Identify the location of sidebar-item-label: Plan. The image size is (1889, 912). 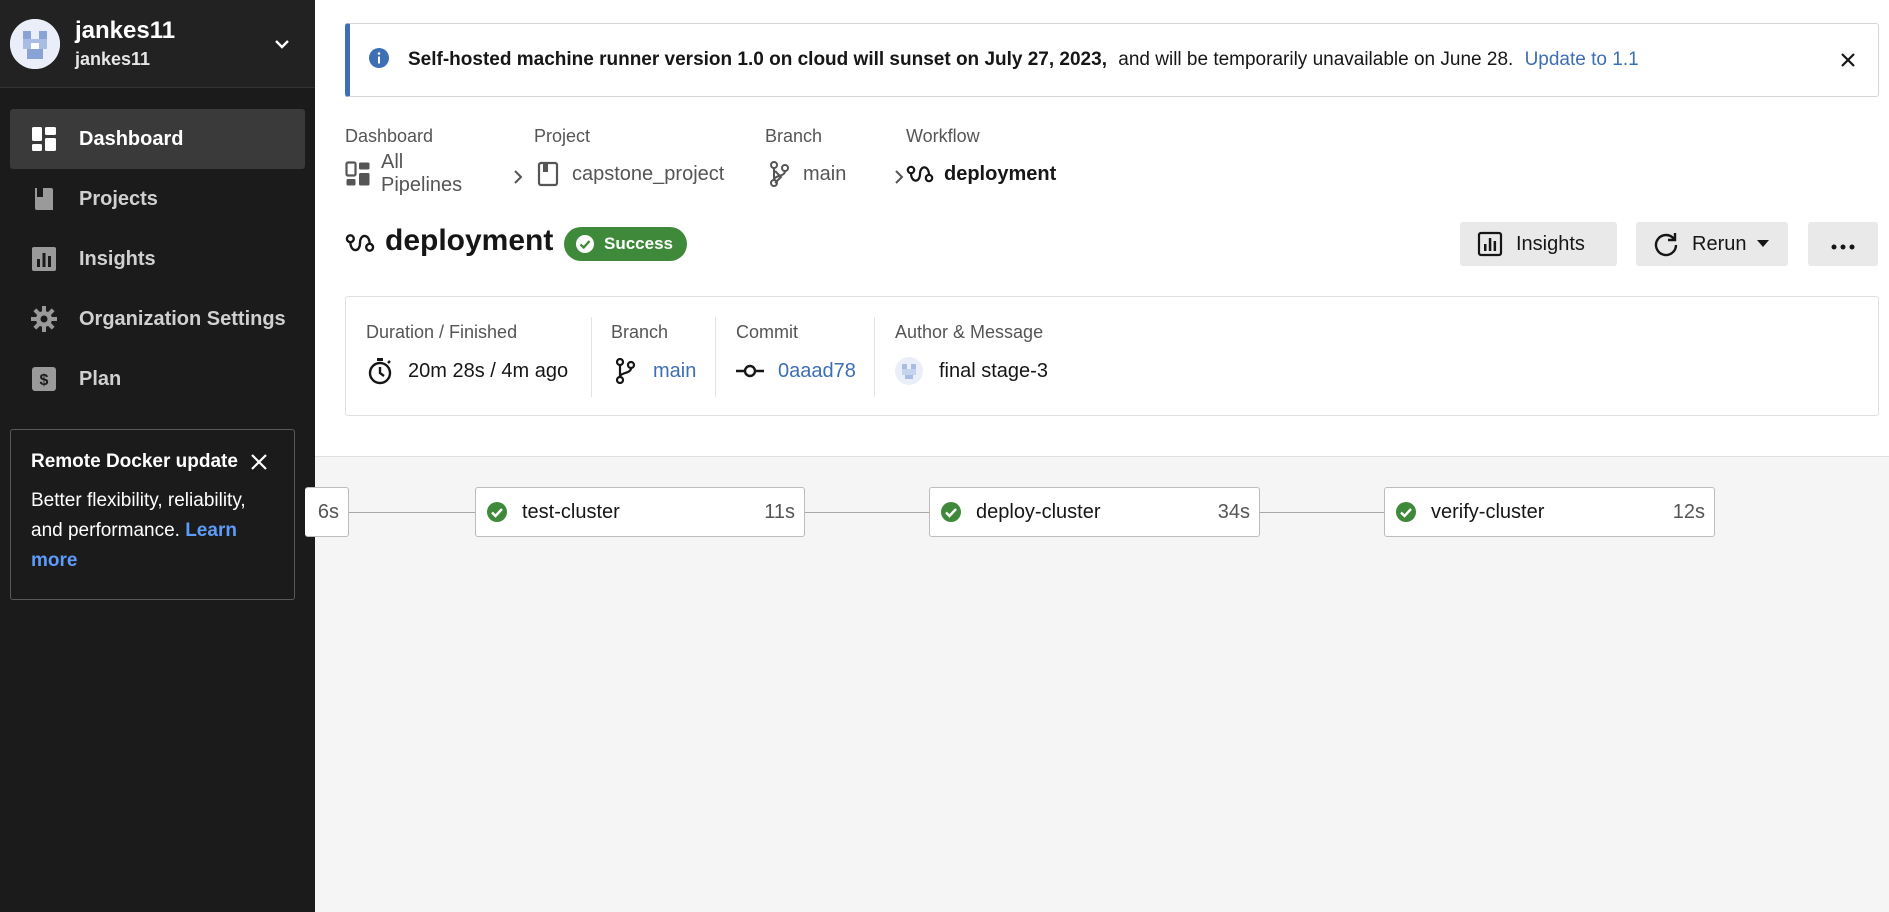
(100, 378).